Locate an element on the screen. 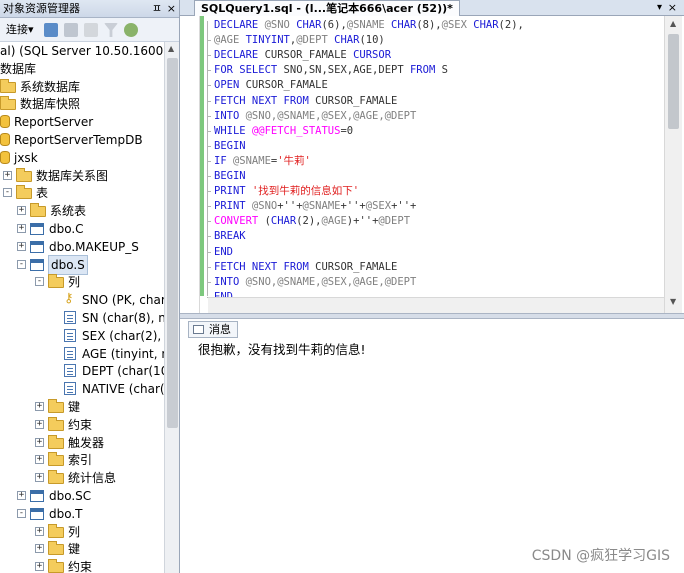  tree-node: - dbo.S is located at coordinates (82, 264).